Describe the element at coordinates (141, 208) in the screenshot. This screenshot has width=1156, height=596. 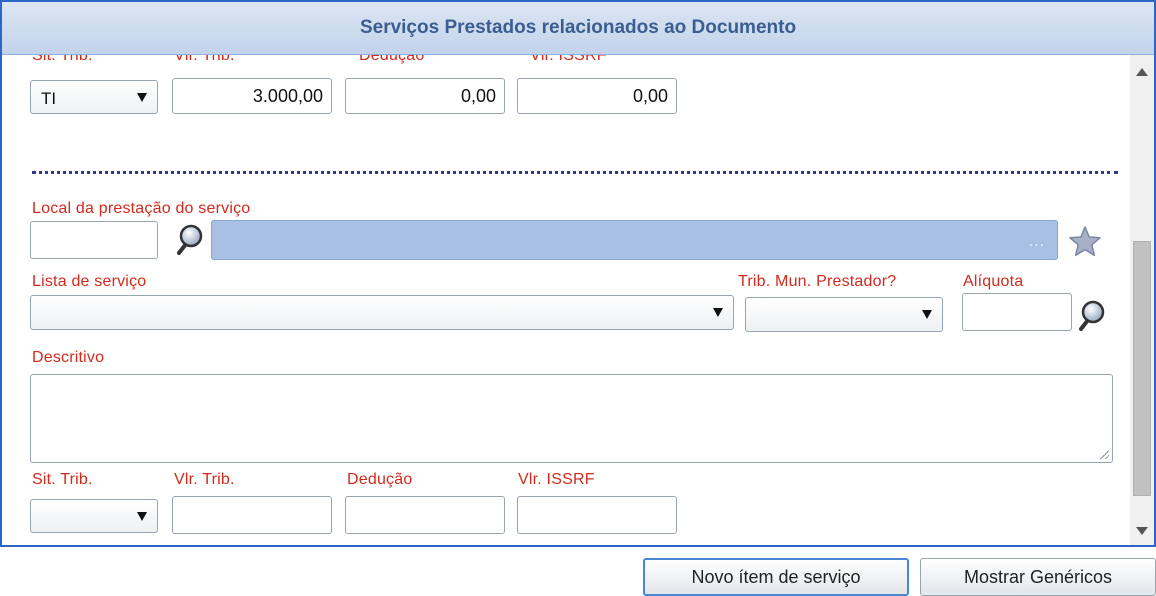
I see `local-prestacao-label: Local da prestação do serviço` at that location.